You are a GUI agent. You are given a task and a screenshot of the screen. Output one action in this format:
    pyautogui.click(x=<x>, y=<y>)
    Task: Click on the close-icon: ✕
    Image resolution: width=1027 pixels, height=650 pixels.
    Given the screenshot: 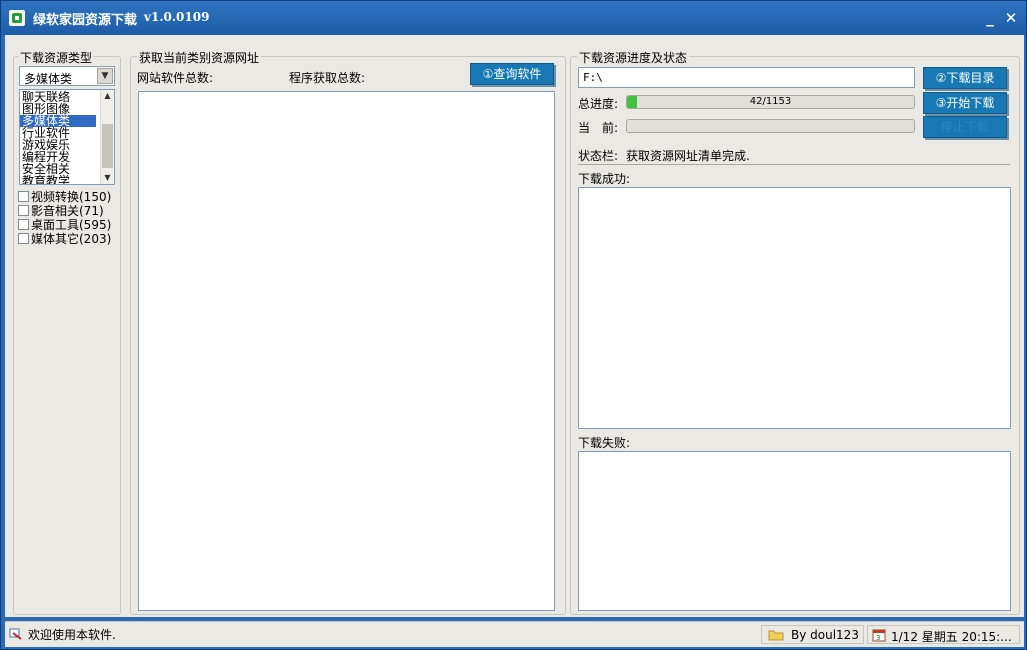 What is the action you would take?
    pyautogui.click(x=1011, y=18)
    